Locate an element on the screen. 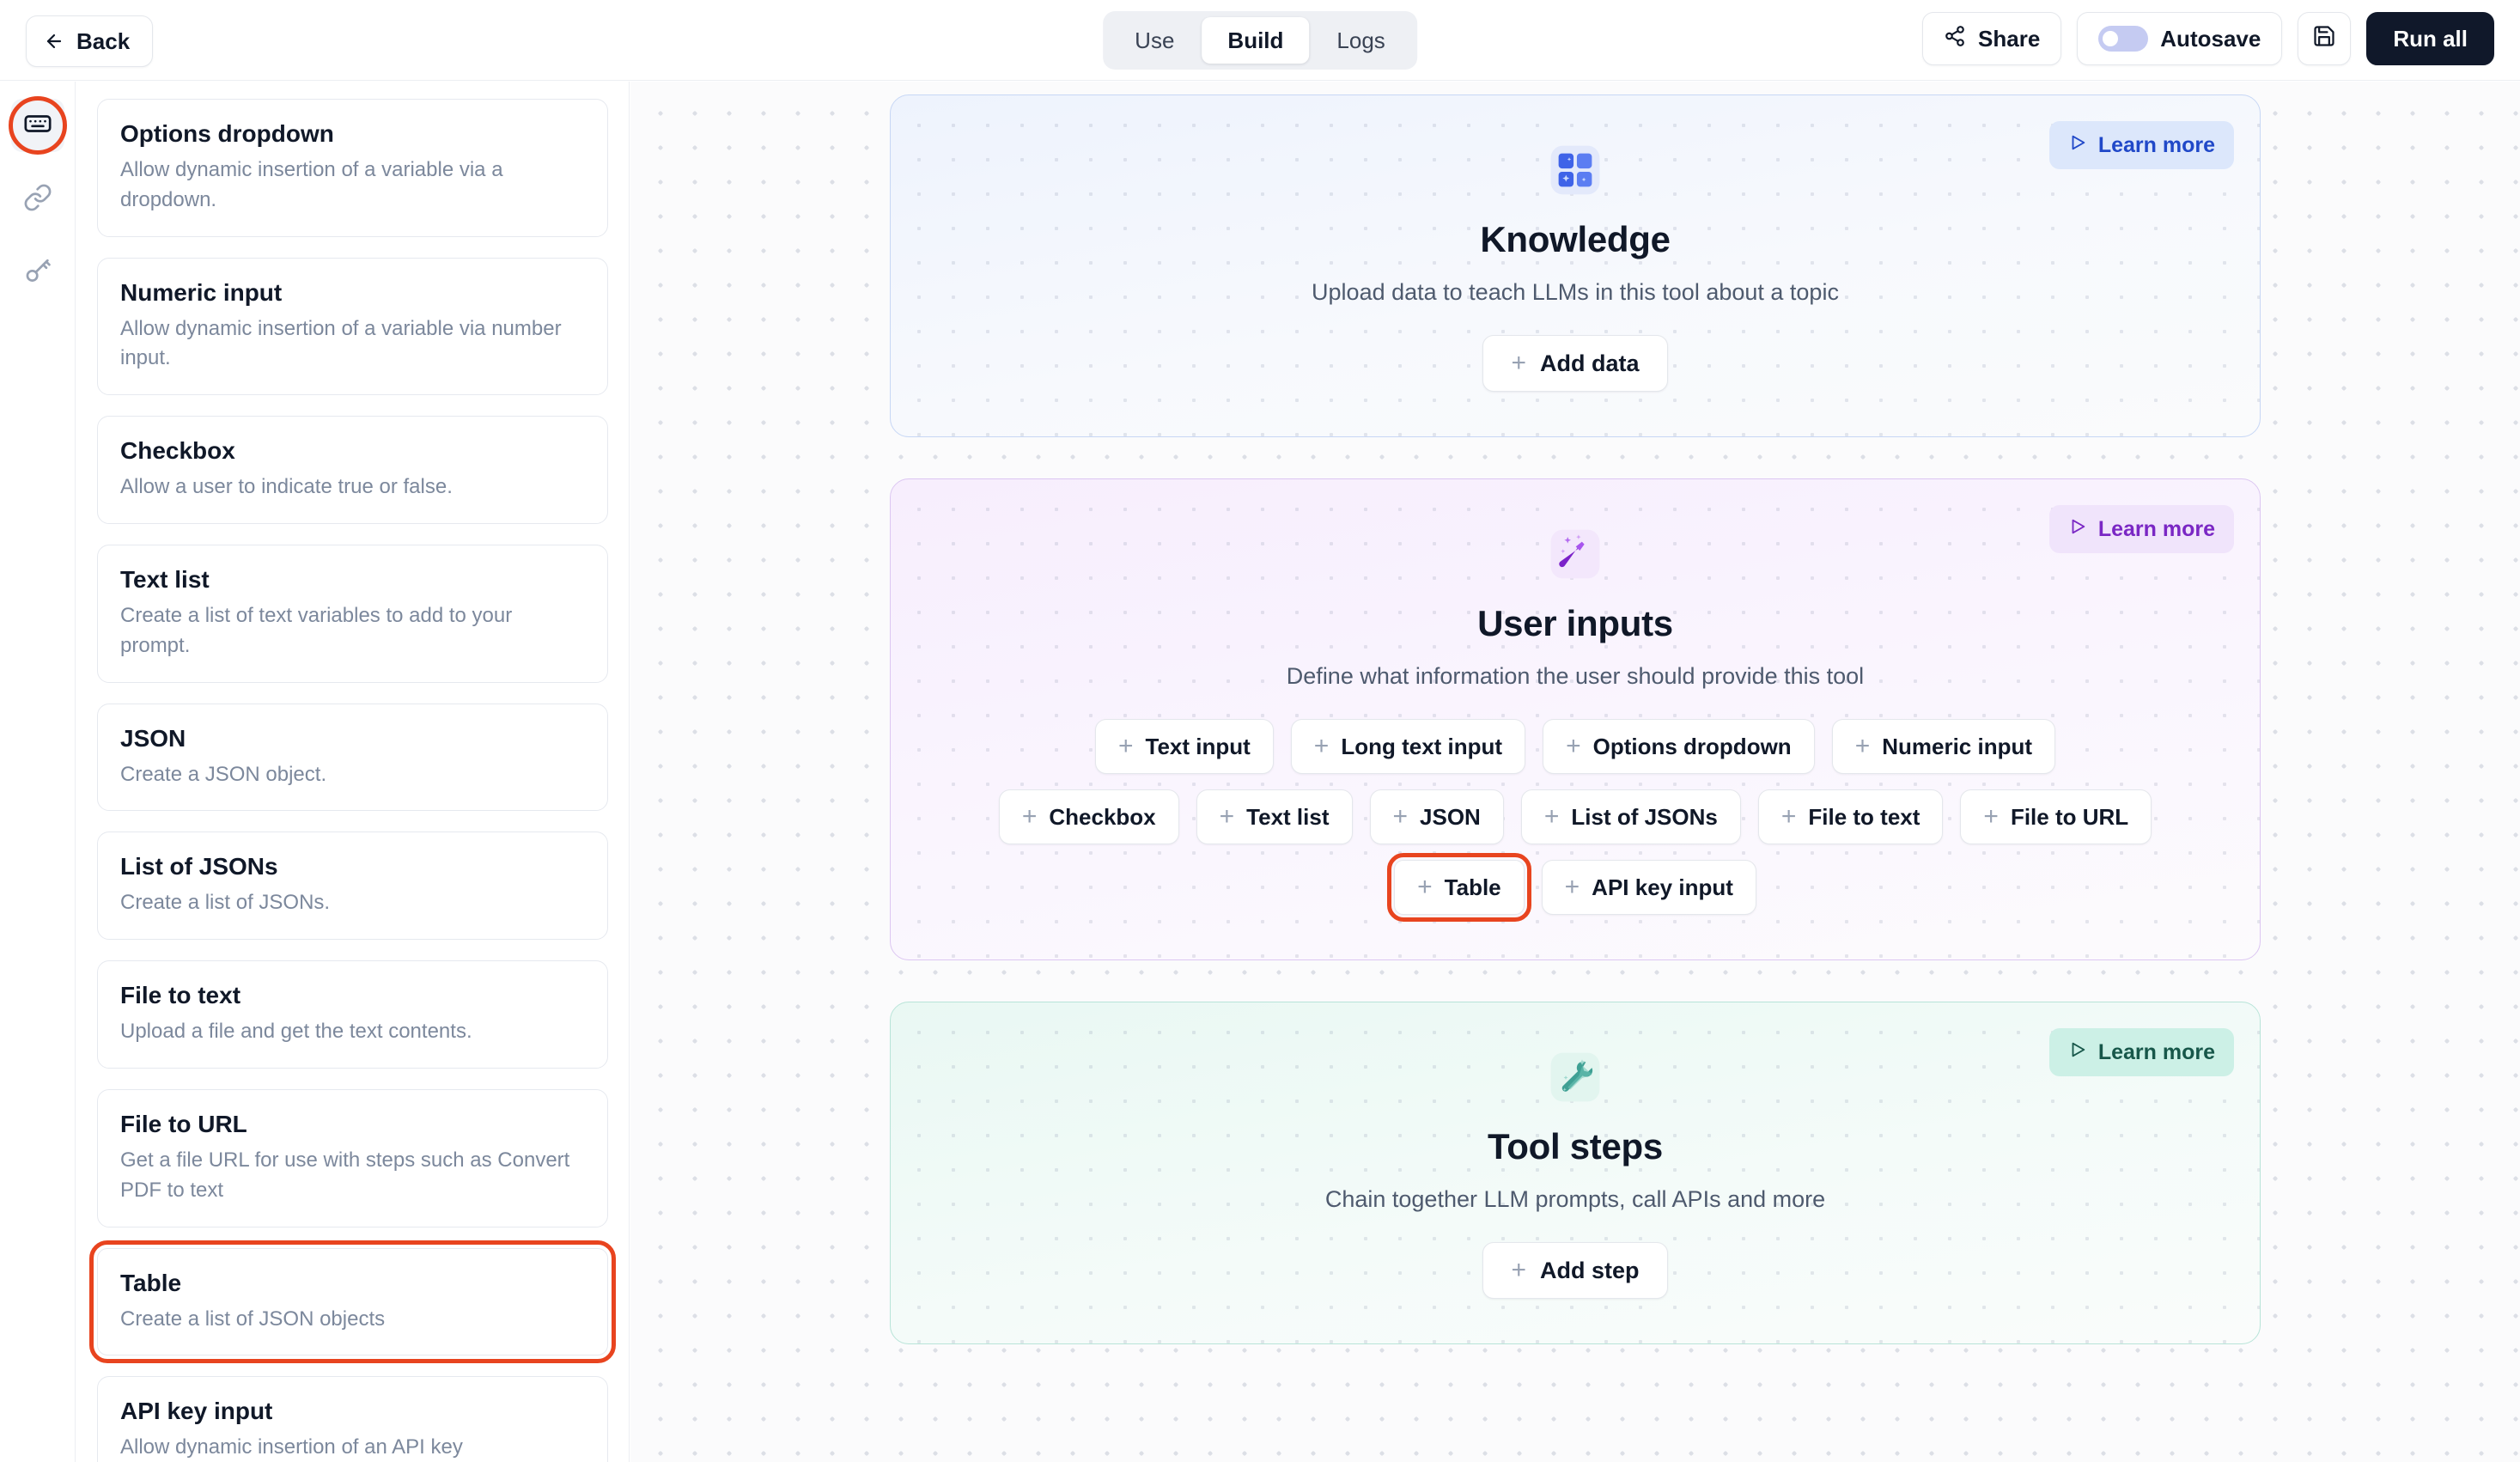 This screenshot has width=2520, height=1462. keyboard-input-icon is located at coordinates (38, 126).